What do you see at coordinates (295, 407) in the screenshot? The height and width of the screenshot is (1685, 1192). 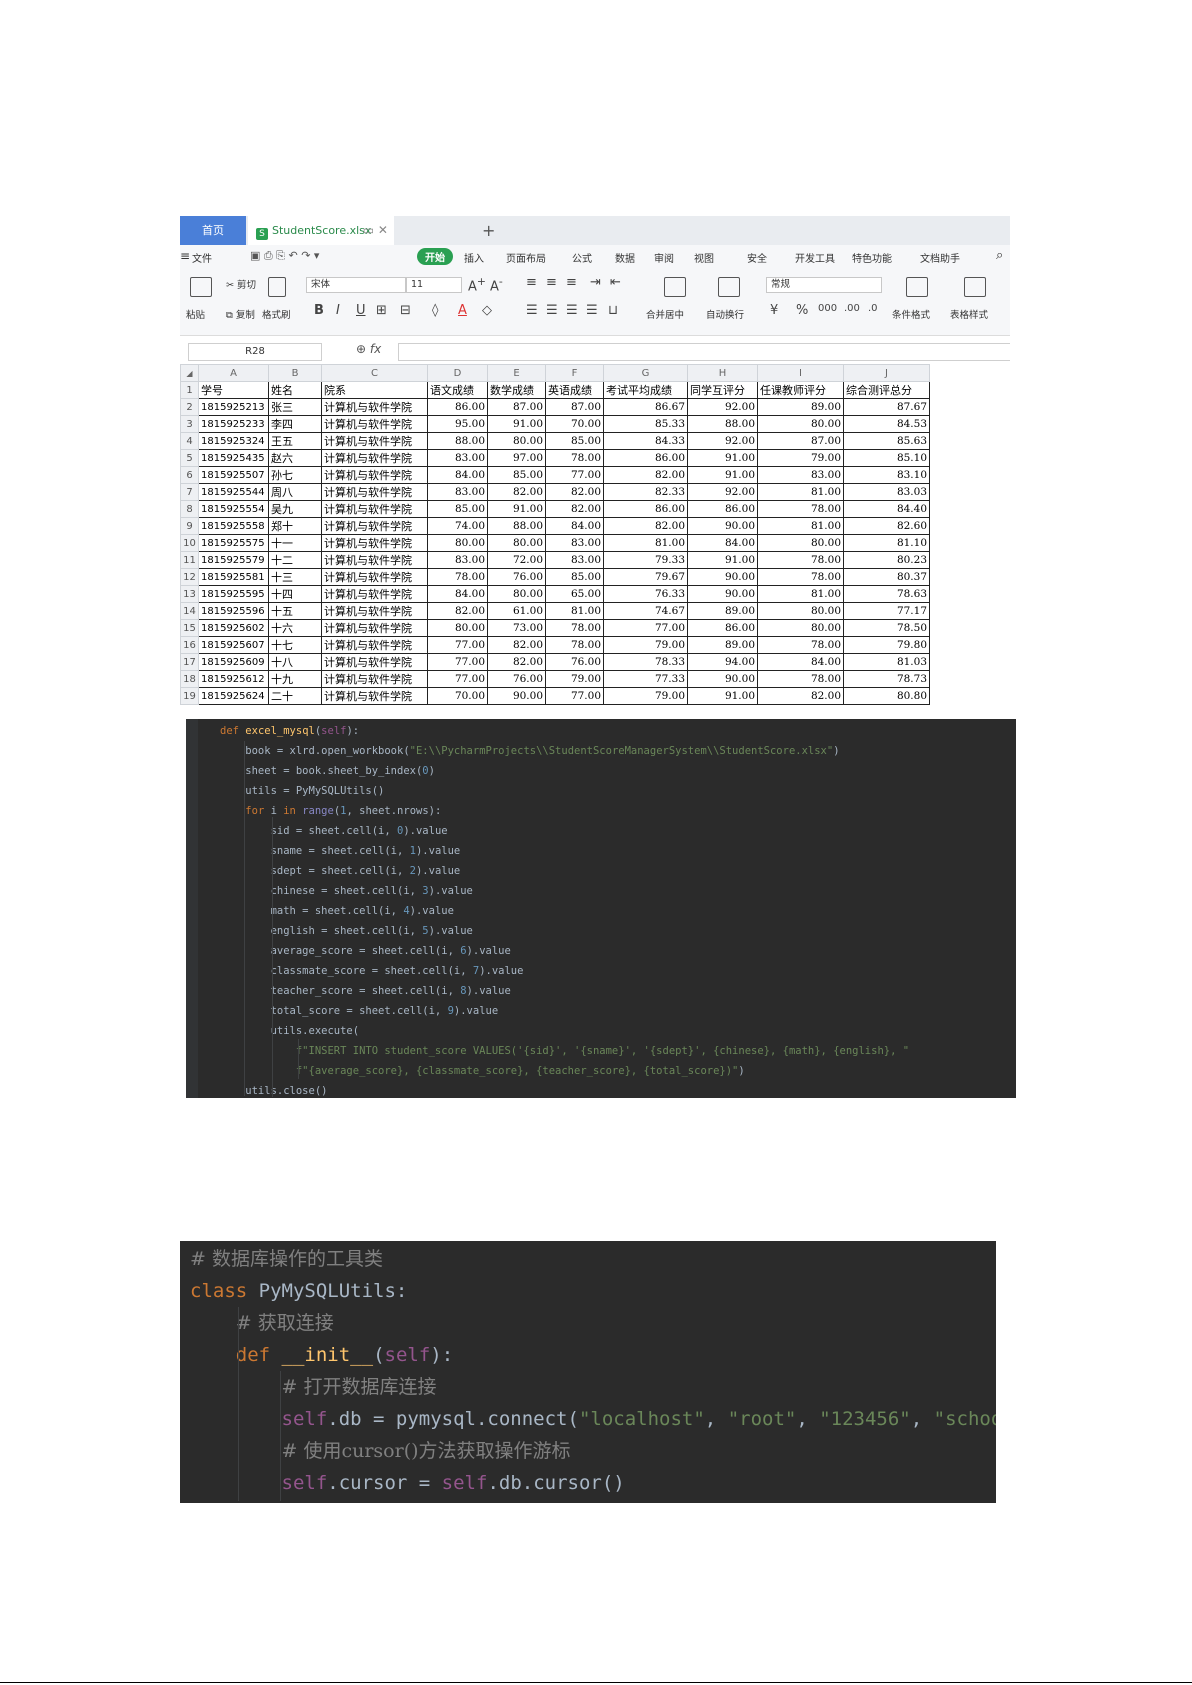 I see `table-cell: 张三` at bounding box center [295, 407].